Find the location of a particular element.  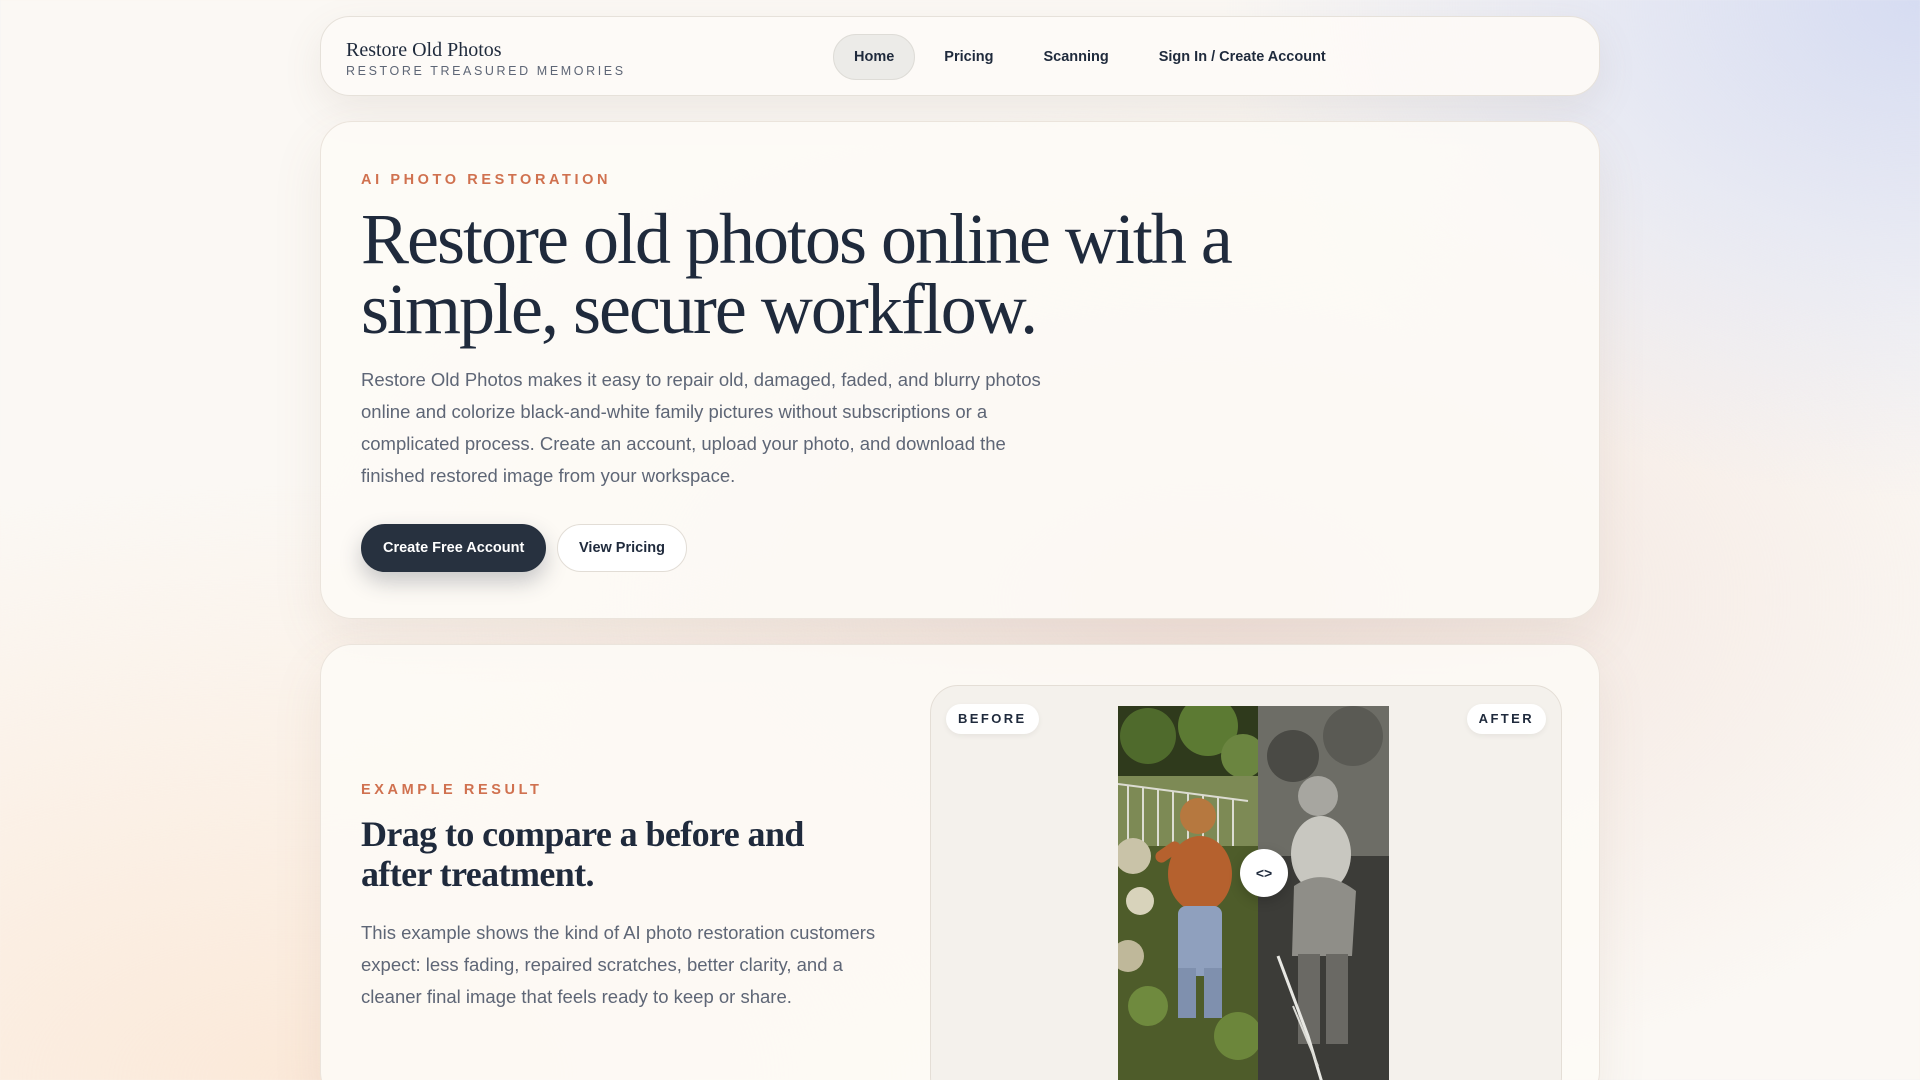

brand-tagline: RESTORE TREASURED MEMORIES is located at coordinates (486, 71).